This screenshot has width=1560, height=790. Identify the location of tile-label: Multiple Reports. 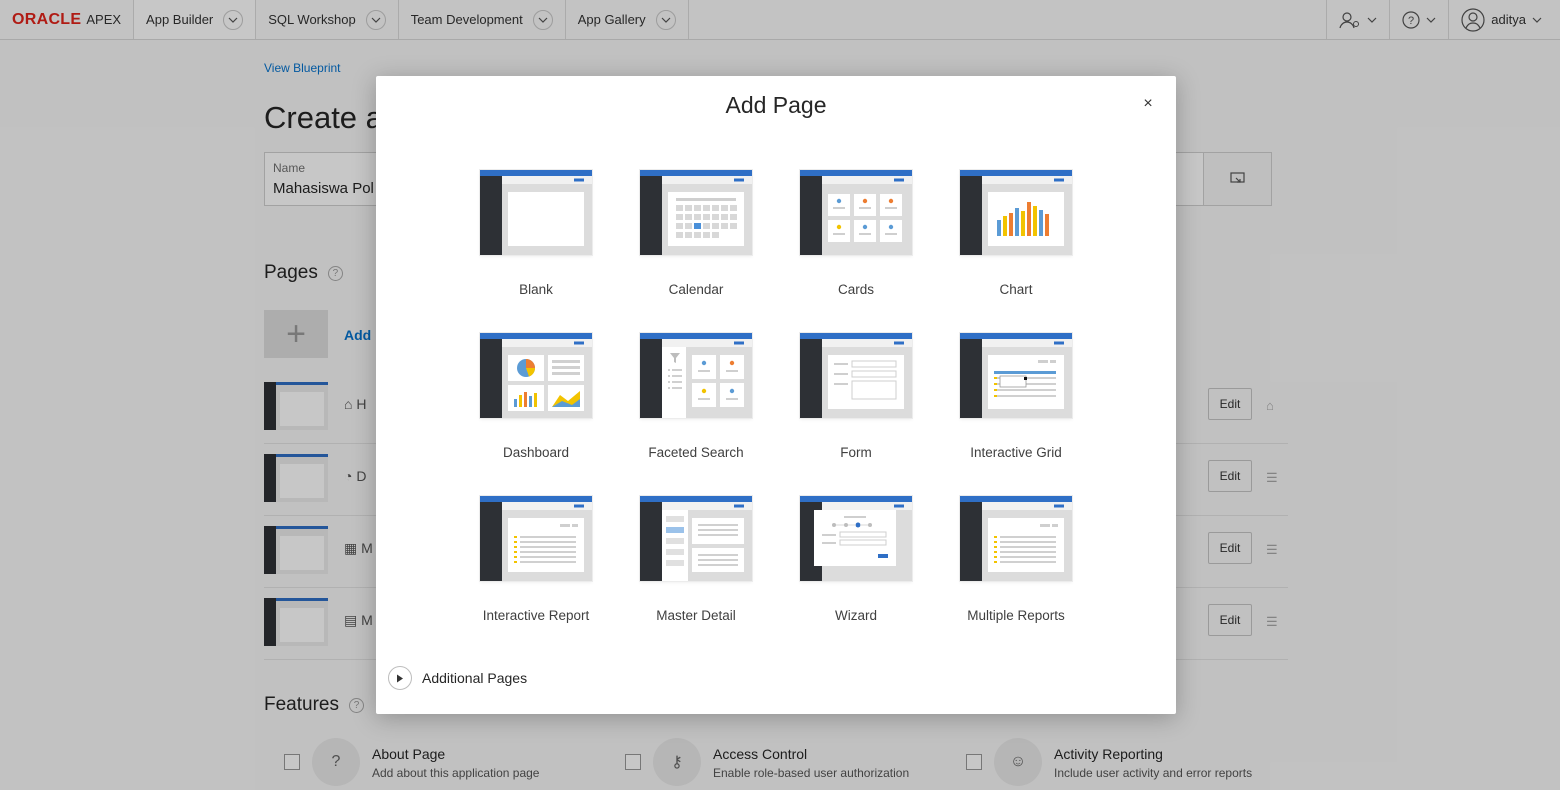
(1016, 615).